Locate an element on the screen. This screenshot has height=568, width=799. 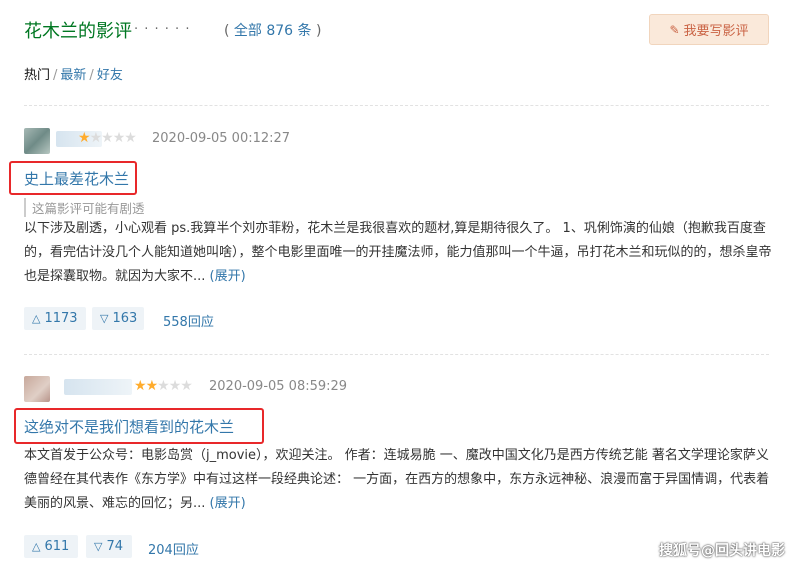
watermark: 搜狐号@回头讲电影 is located at coordinates (722, 551).